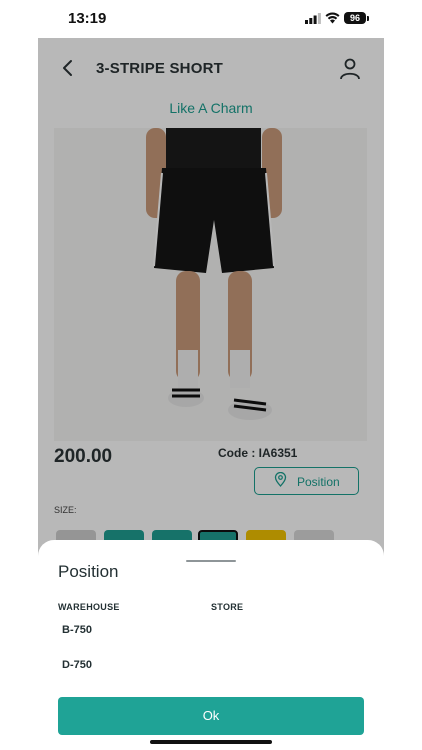 The width and height of the screenshot is (422, 750). I want to click on wifi-icon, so click(332, 18).